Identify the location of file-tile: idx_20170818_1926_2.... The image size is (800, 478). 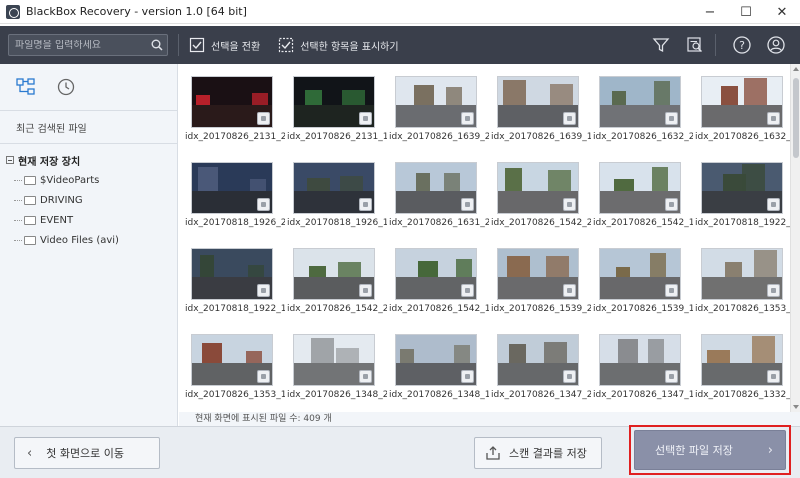
(236, 203).